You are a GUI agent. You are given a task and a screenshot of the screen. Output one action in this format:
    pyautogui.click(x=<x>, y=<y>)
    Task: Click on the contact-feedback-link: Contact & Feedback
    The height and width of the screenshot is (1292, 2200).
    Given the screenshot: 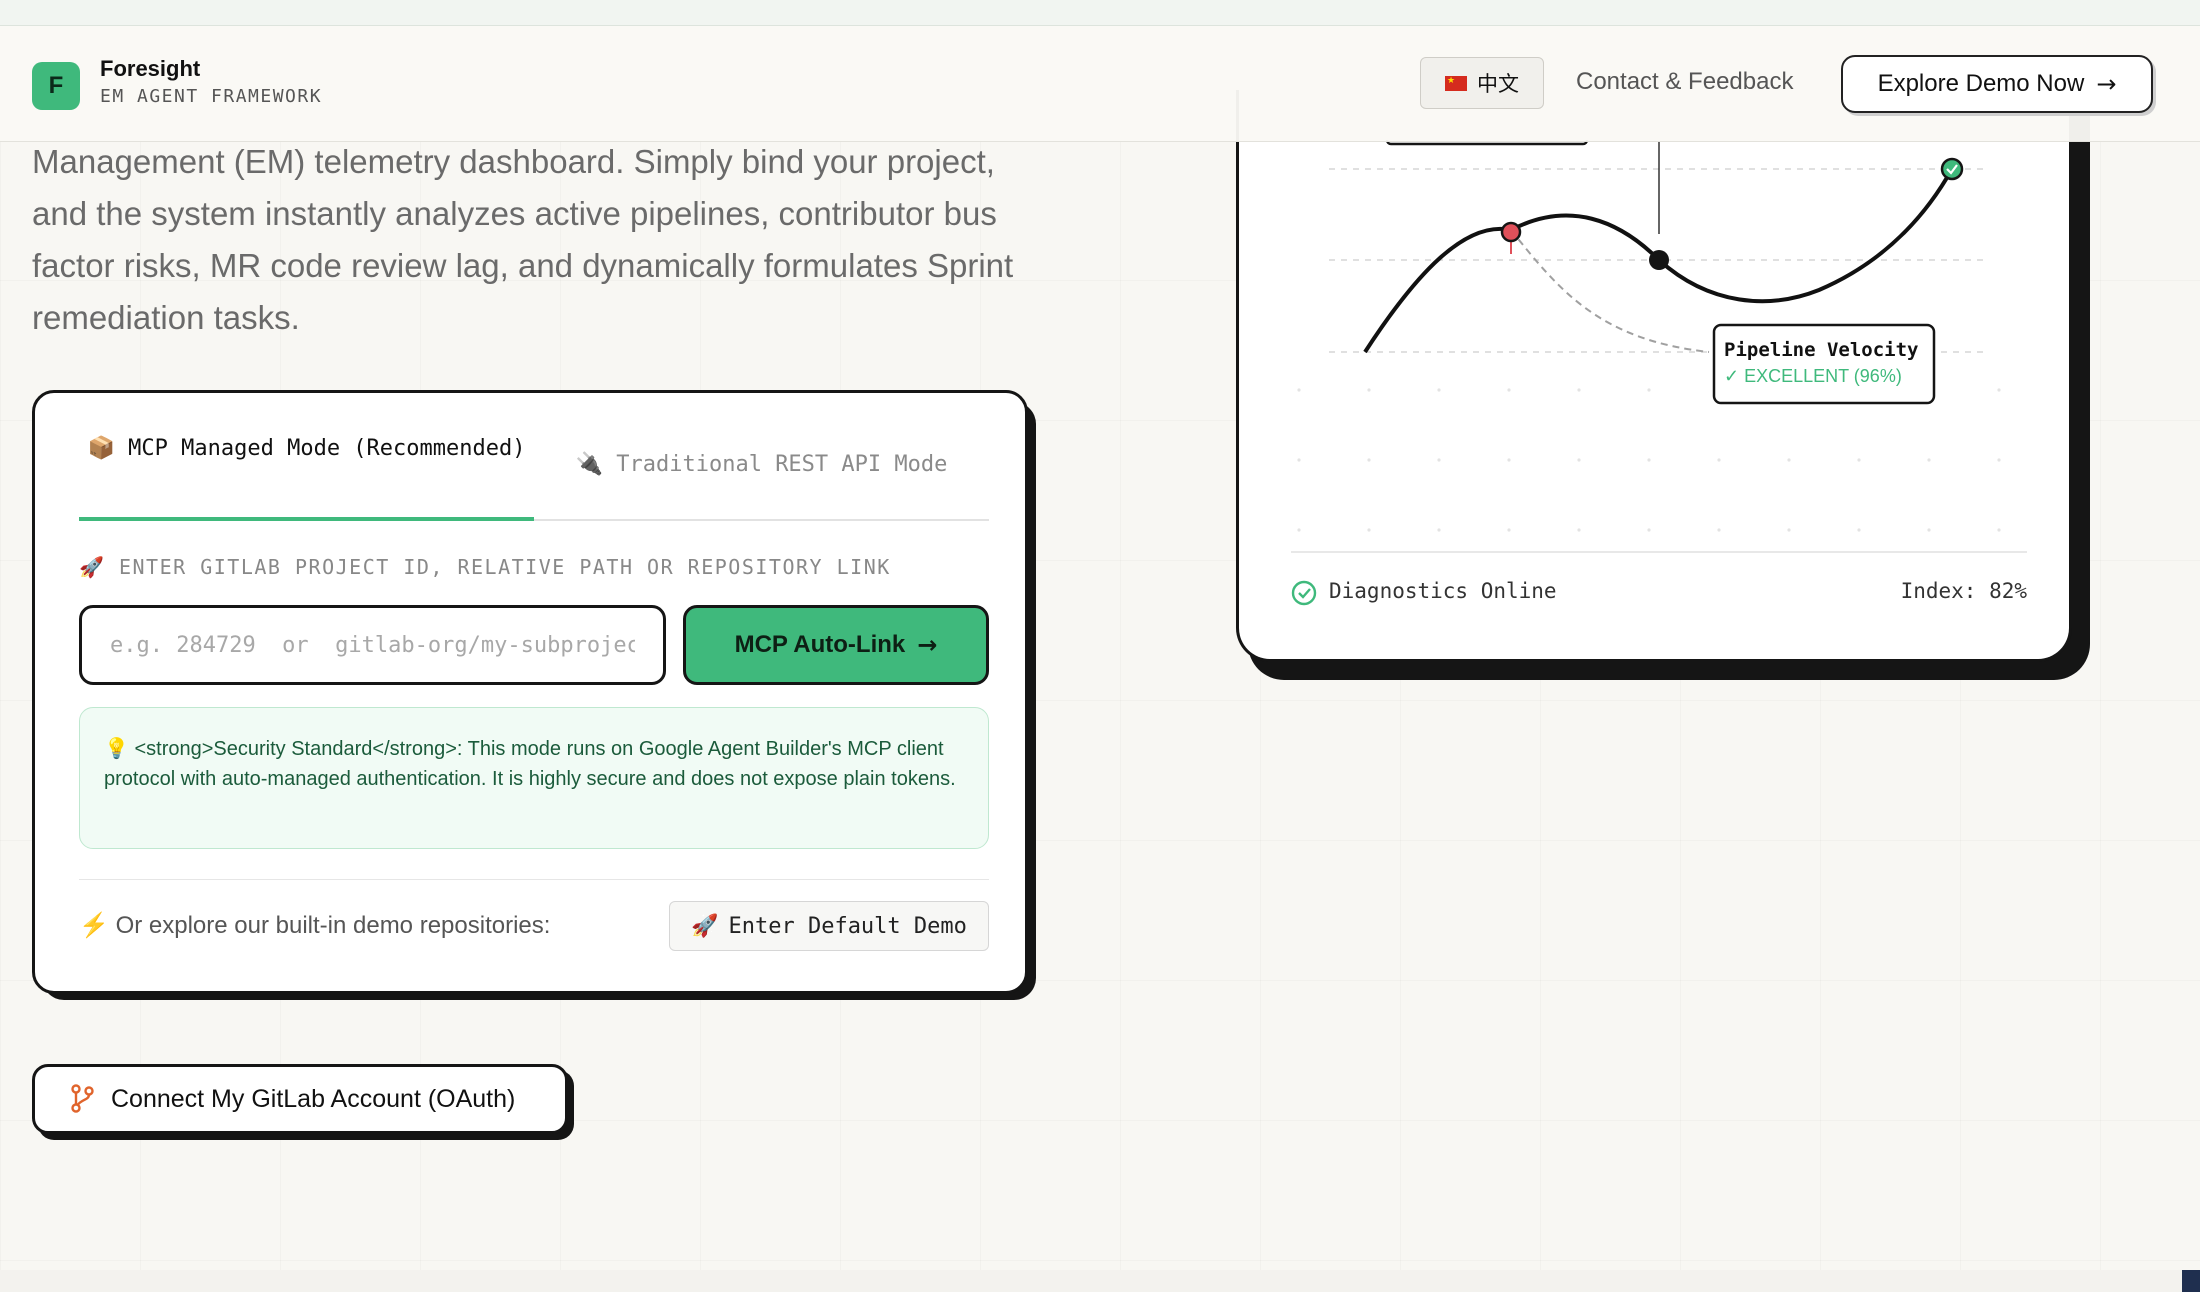 What is the action you would take?
    pyautogui.click(x=1684, y=82)
    